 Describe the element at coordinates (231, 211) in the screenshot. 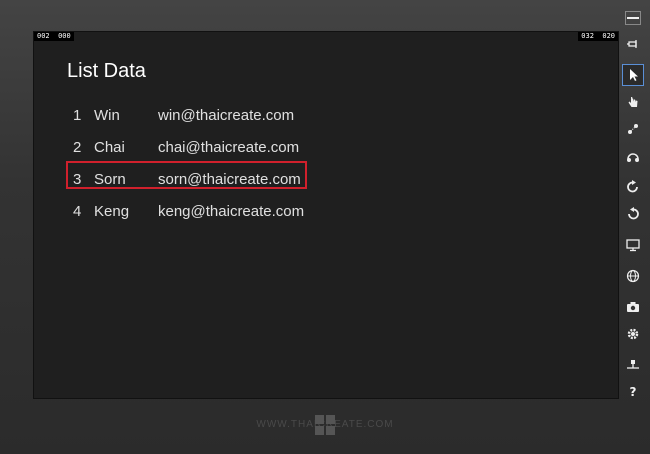

I see `item-email: keng@thaicreate.com` at that location.